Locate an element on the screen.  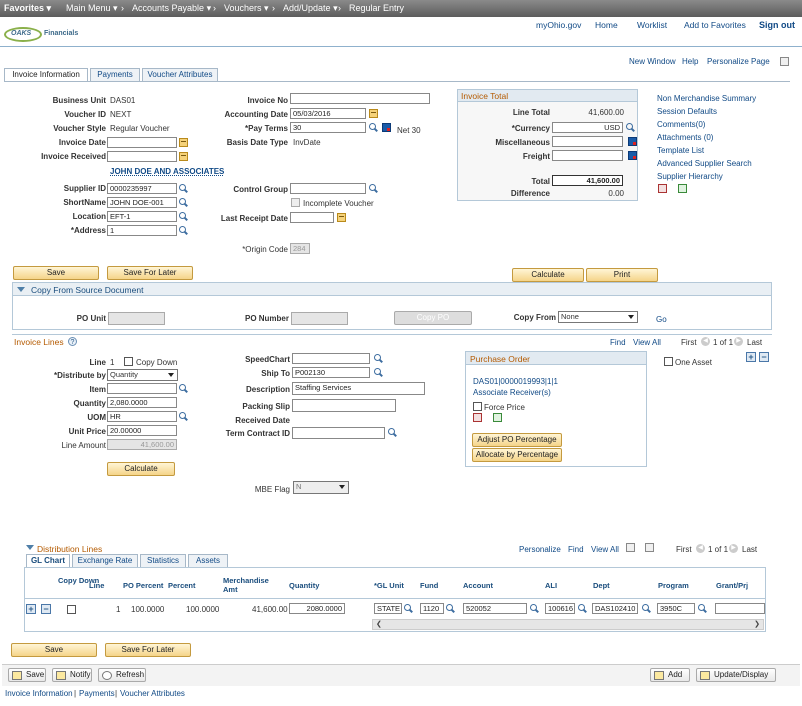
line-calculate-button: Calculate is located at coordinates (141, 469).